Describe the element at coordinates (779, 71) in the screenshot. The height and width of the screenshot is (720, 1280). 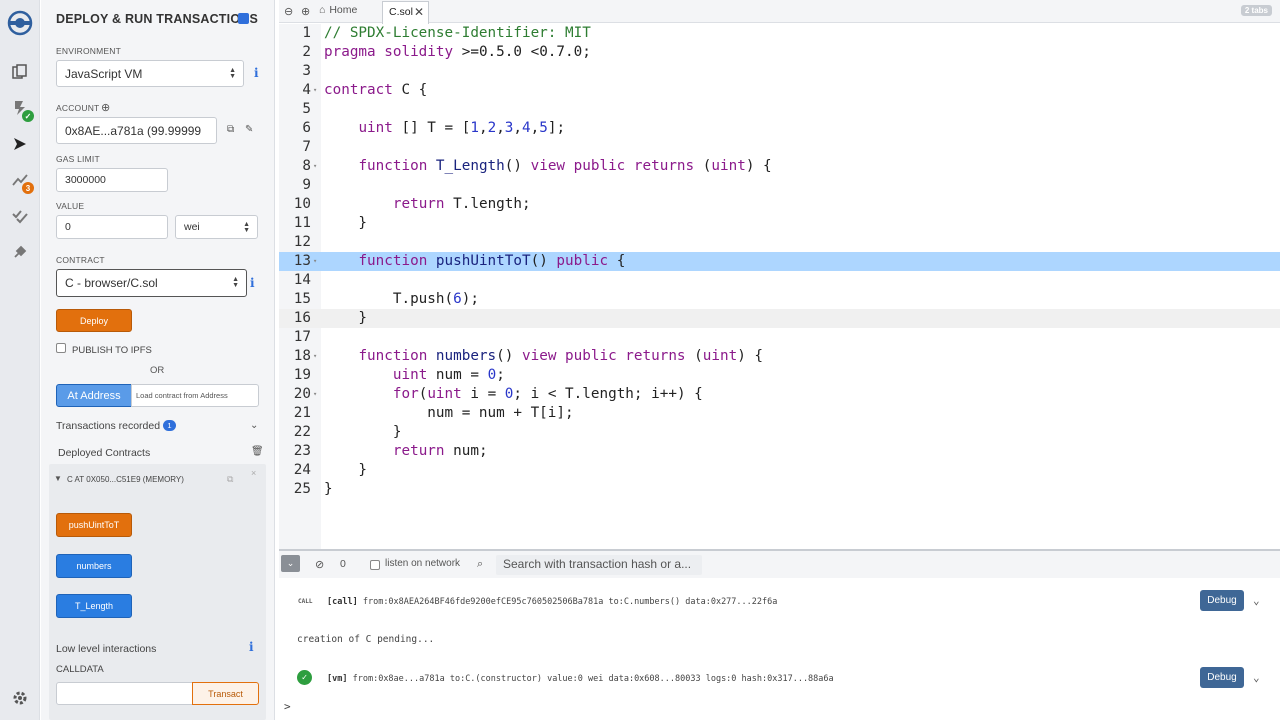
I see `code-line: 3` at that location.